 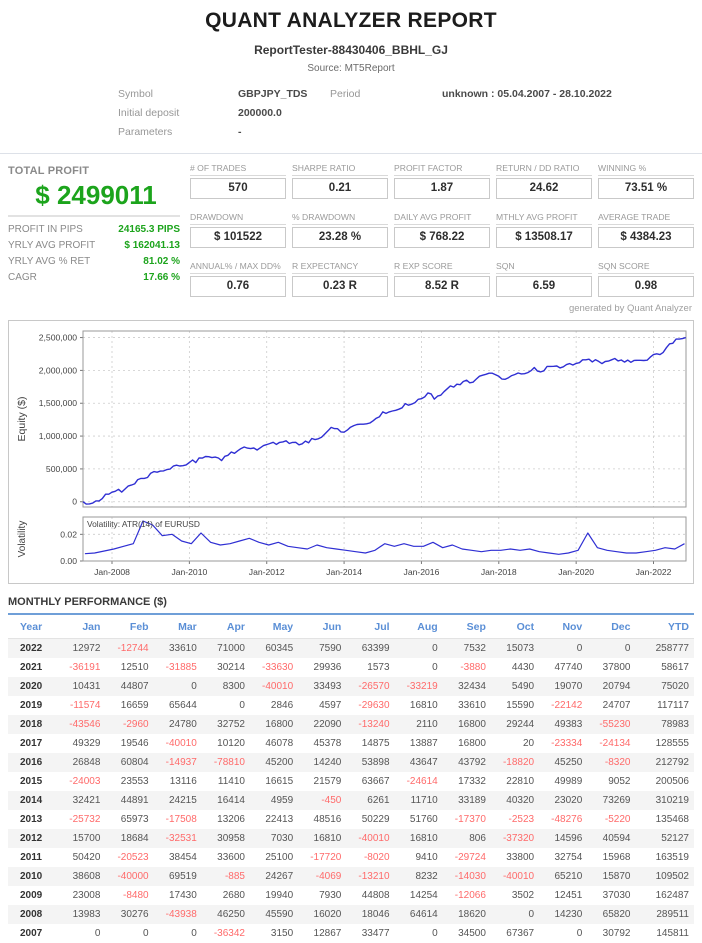 What do you see at coordinates (267, 572) in the screenshot?
I see `x-tick-label: Jan-2012` at bounding box center [267, 572].